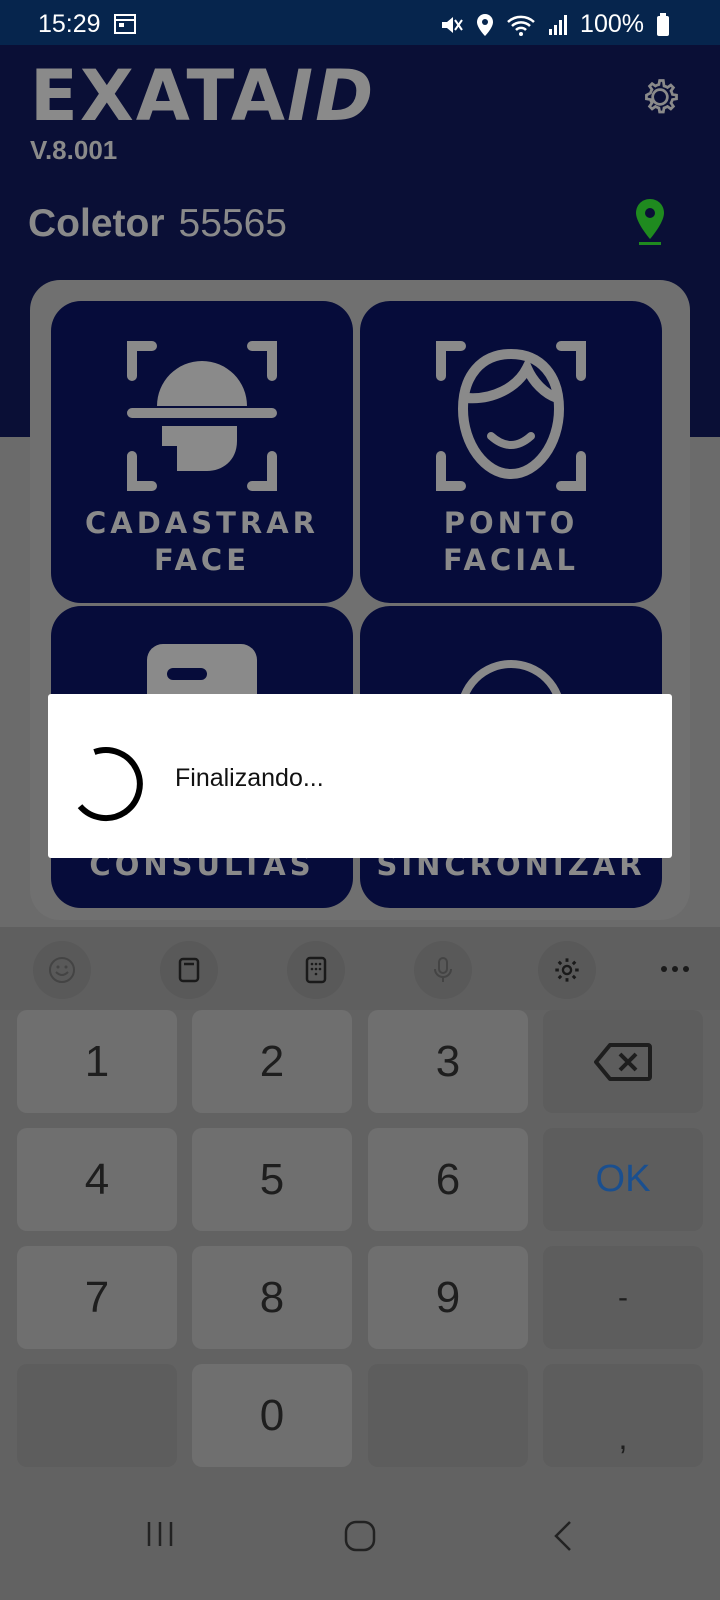  I want to click on tile-label-line2: FACIAL, so click(511, 560).